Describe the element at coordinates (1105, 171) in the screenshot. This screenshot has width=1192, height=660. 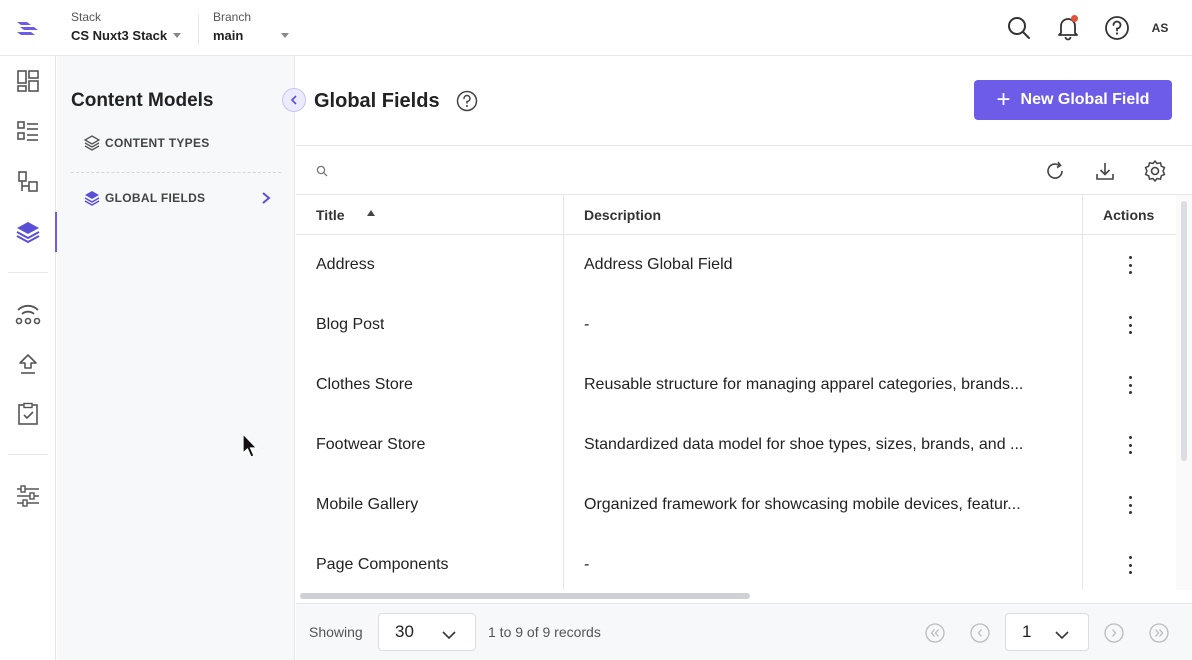
I see `download-icon` at that location.